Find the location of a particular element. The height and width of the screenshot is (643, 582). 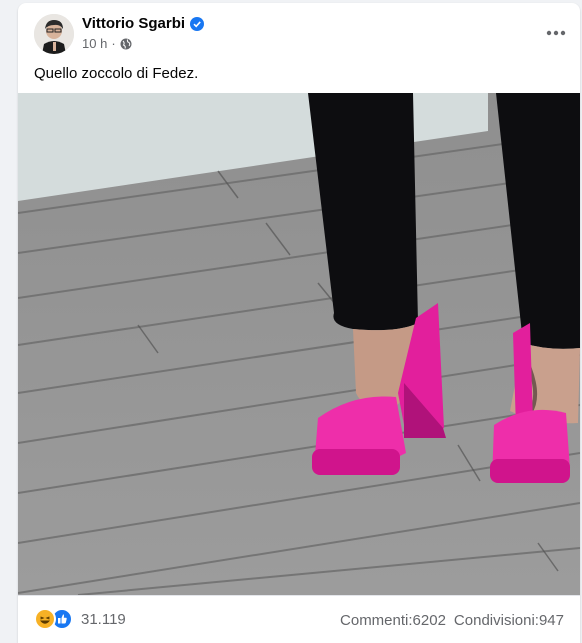

post-footer: 31.119 Commenti6202 Condivisioni947 is located at coordinates (299, 619).